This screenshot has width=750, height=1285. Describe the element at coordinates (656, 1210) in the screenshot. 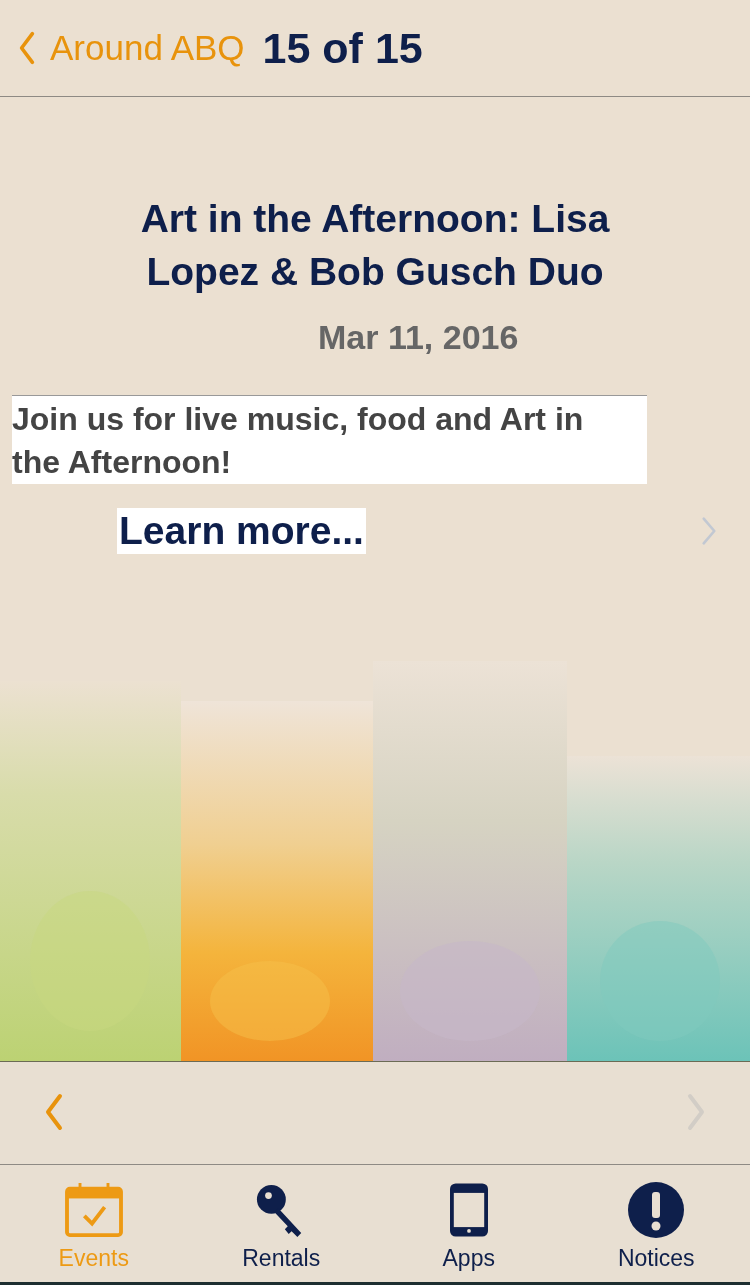

I see `alert-icon` at that location.